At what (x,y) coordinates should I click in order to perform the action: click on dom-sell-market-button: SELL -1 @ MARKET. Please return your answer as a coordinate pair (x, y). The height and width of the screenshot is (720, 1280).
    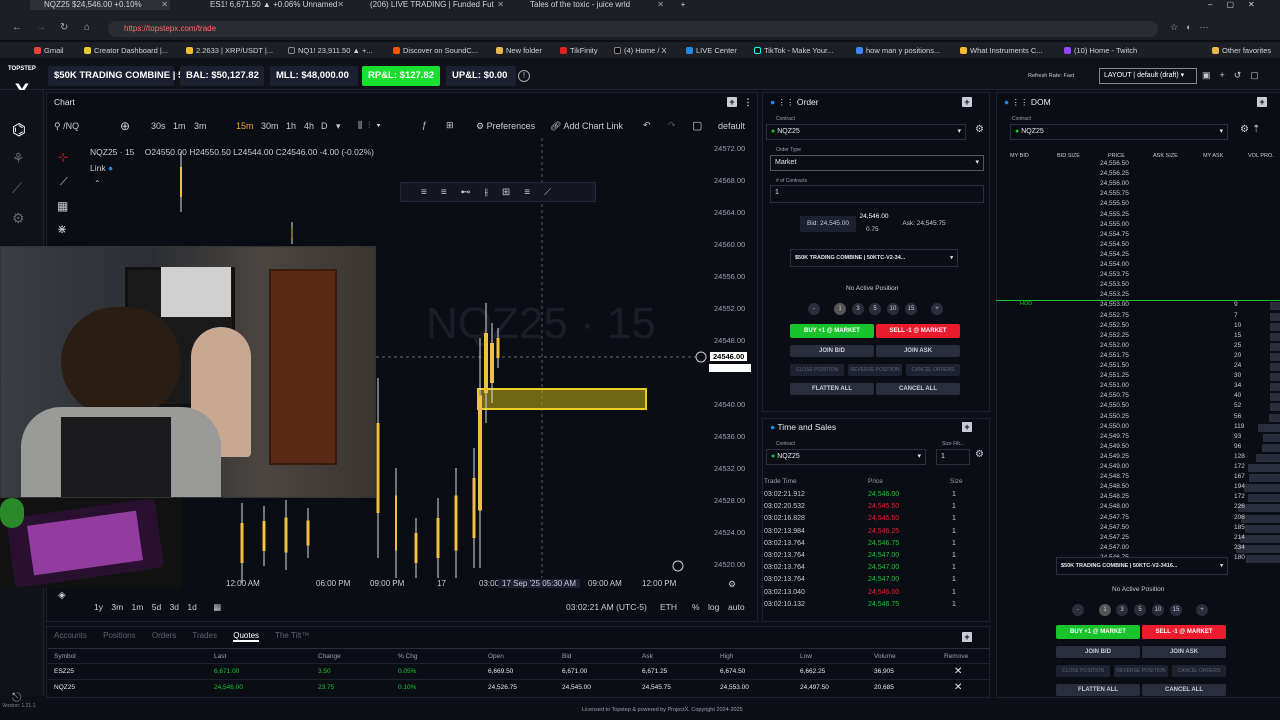
    Looking at the image, I should click on (1184, 632).